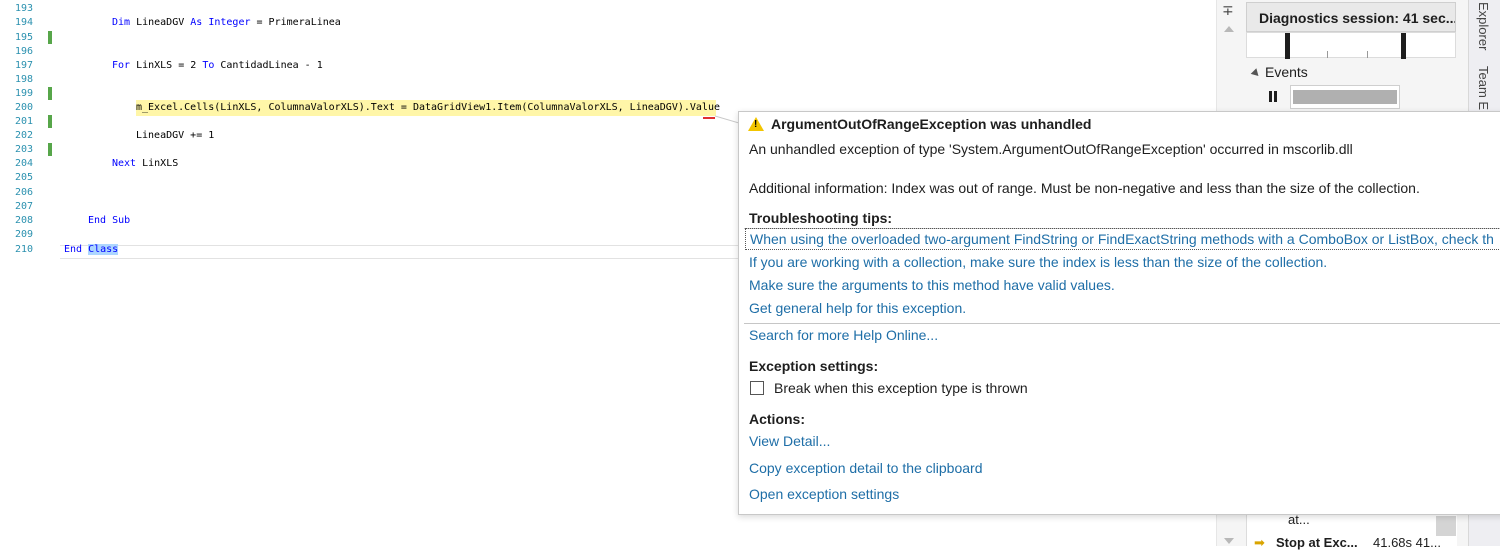 This screenshot has width=1500, height=551. I want to click on line-number: 195, so click(23, 37).